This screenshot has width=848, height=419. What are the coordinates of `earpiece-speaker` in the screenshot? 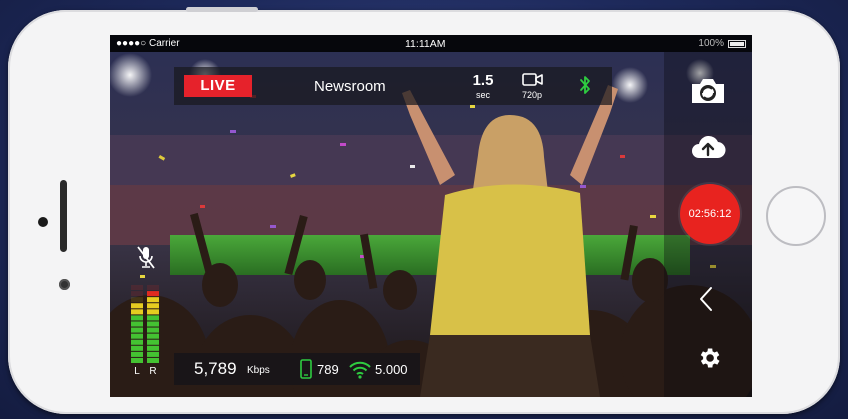 It's located at (63, 216).